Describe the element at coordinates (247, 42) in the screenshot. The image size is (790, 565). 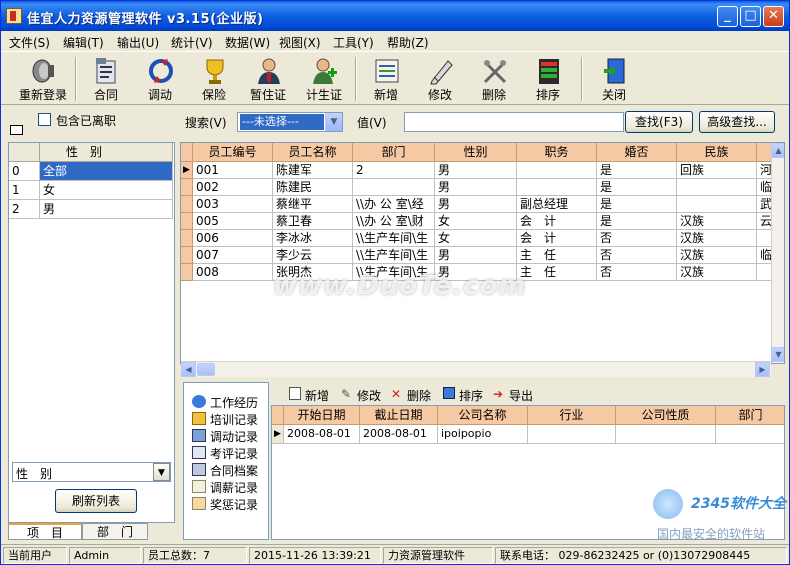
I see `menu-data: 数据(W)` at that location.